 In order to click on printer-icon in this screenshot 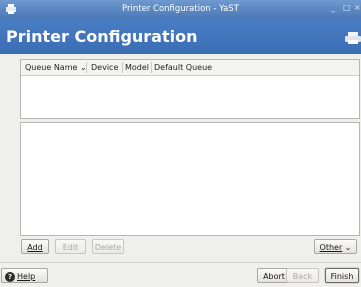, I will do `click(353, 38)`.